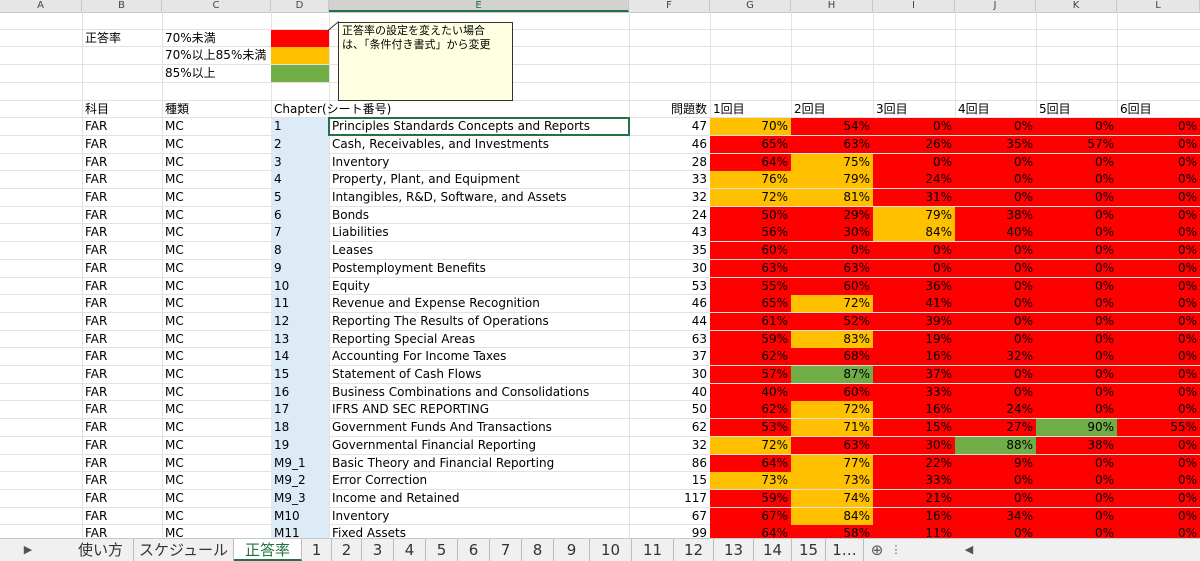  Describe the element at coordinates (479, 268) in the screenshot. I see `title-cell: Postemployment Benefits` at that location.